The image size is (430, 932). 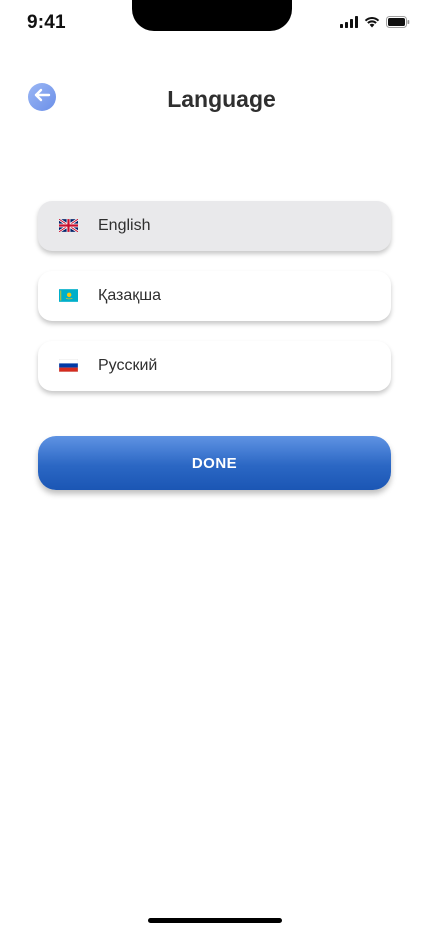 I want to click on language-label: Русский, so click(x=128, y=365).